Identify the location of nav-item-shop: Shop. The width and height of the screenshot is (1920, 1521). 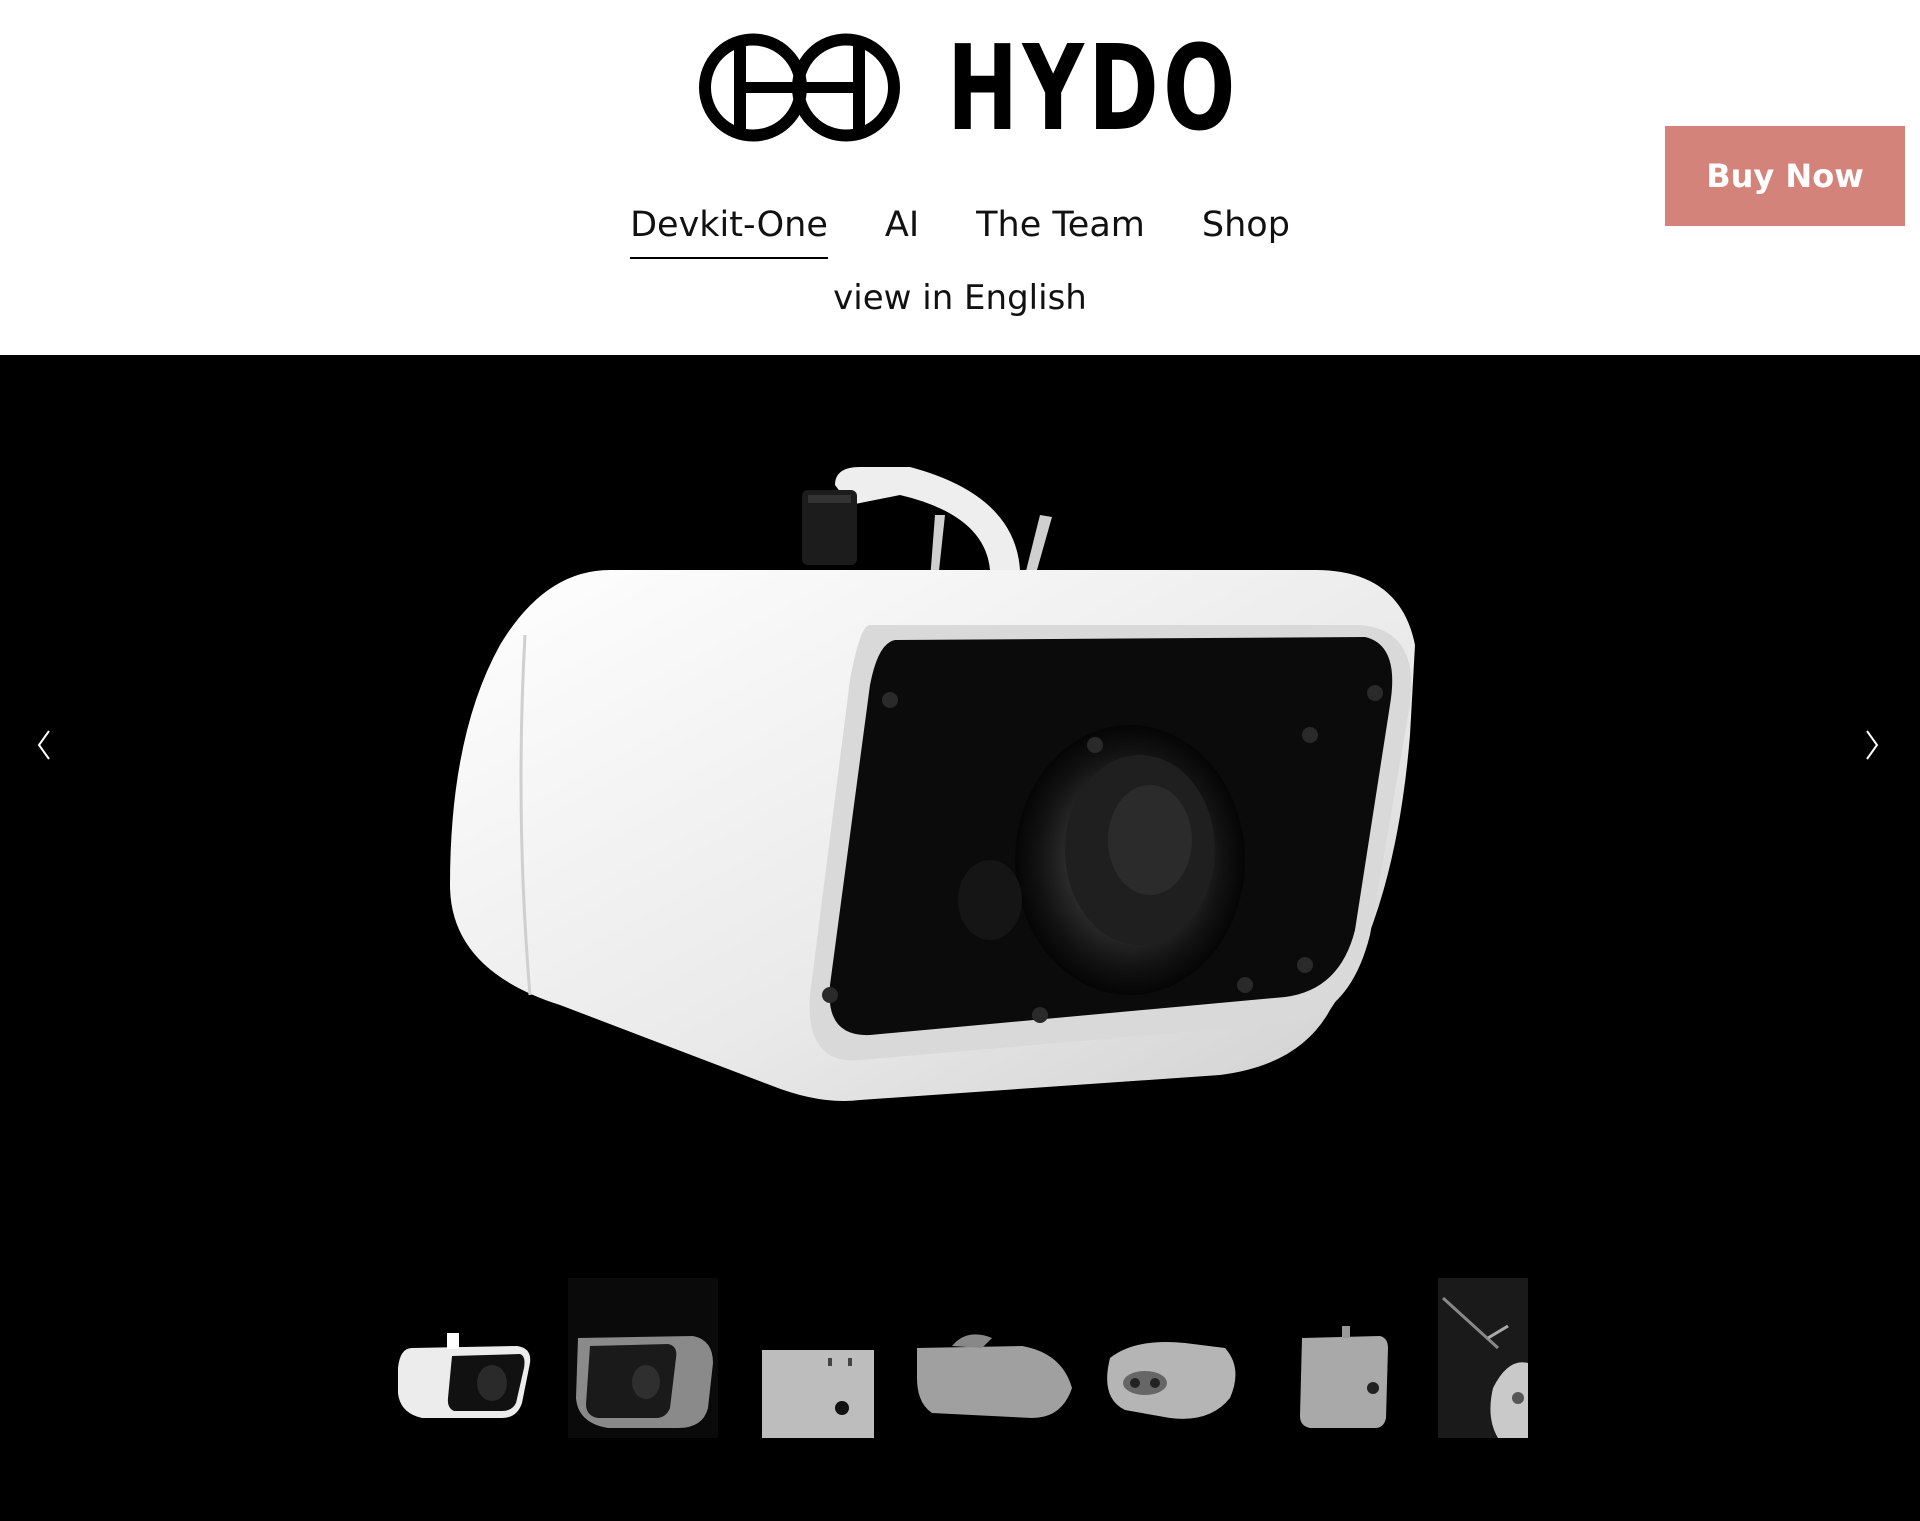
(1246, 232).